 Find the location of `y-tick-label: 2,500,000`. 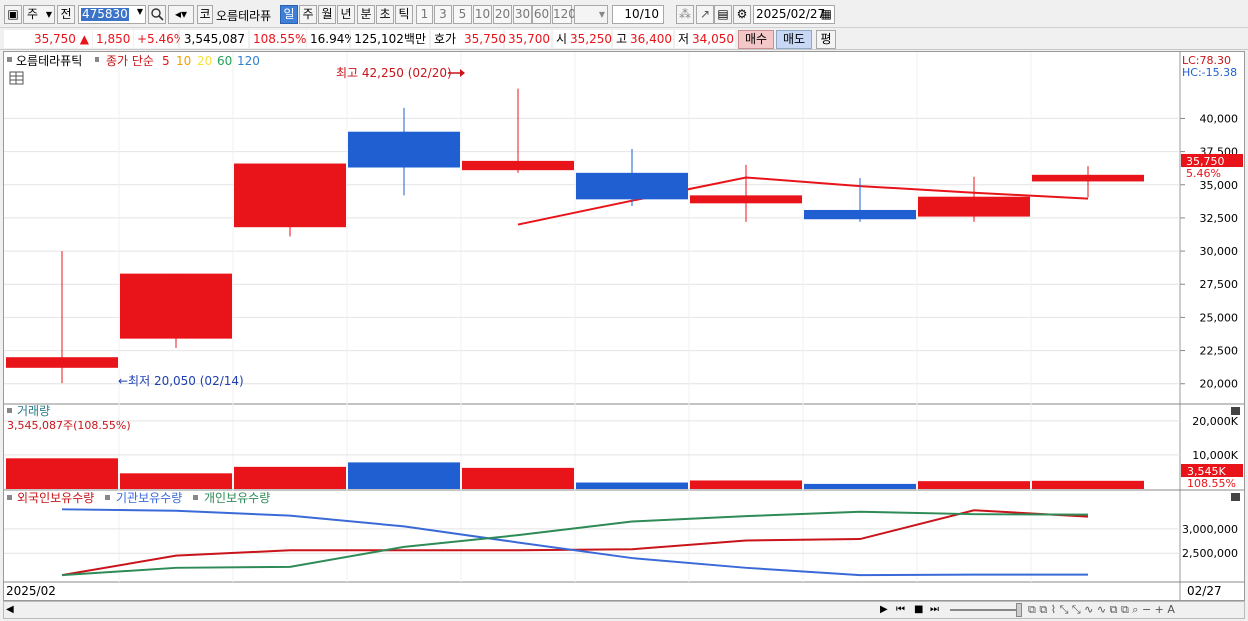

y-tick-label: 2,500,000 is located at coordinates (1210, 553).